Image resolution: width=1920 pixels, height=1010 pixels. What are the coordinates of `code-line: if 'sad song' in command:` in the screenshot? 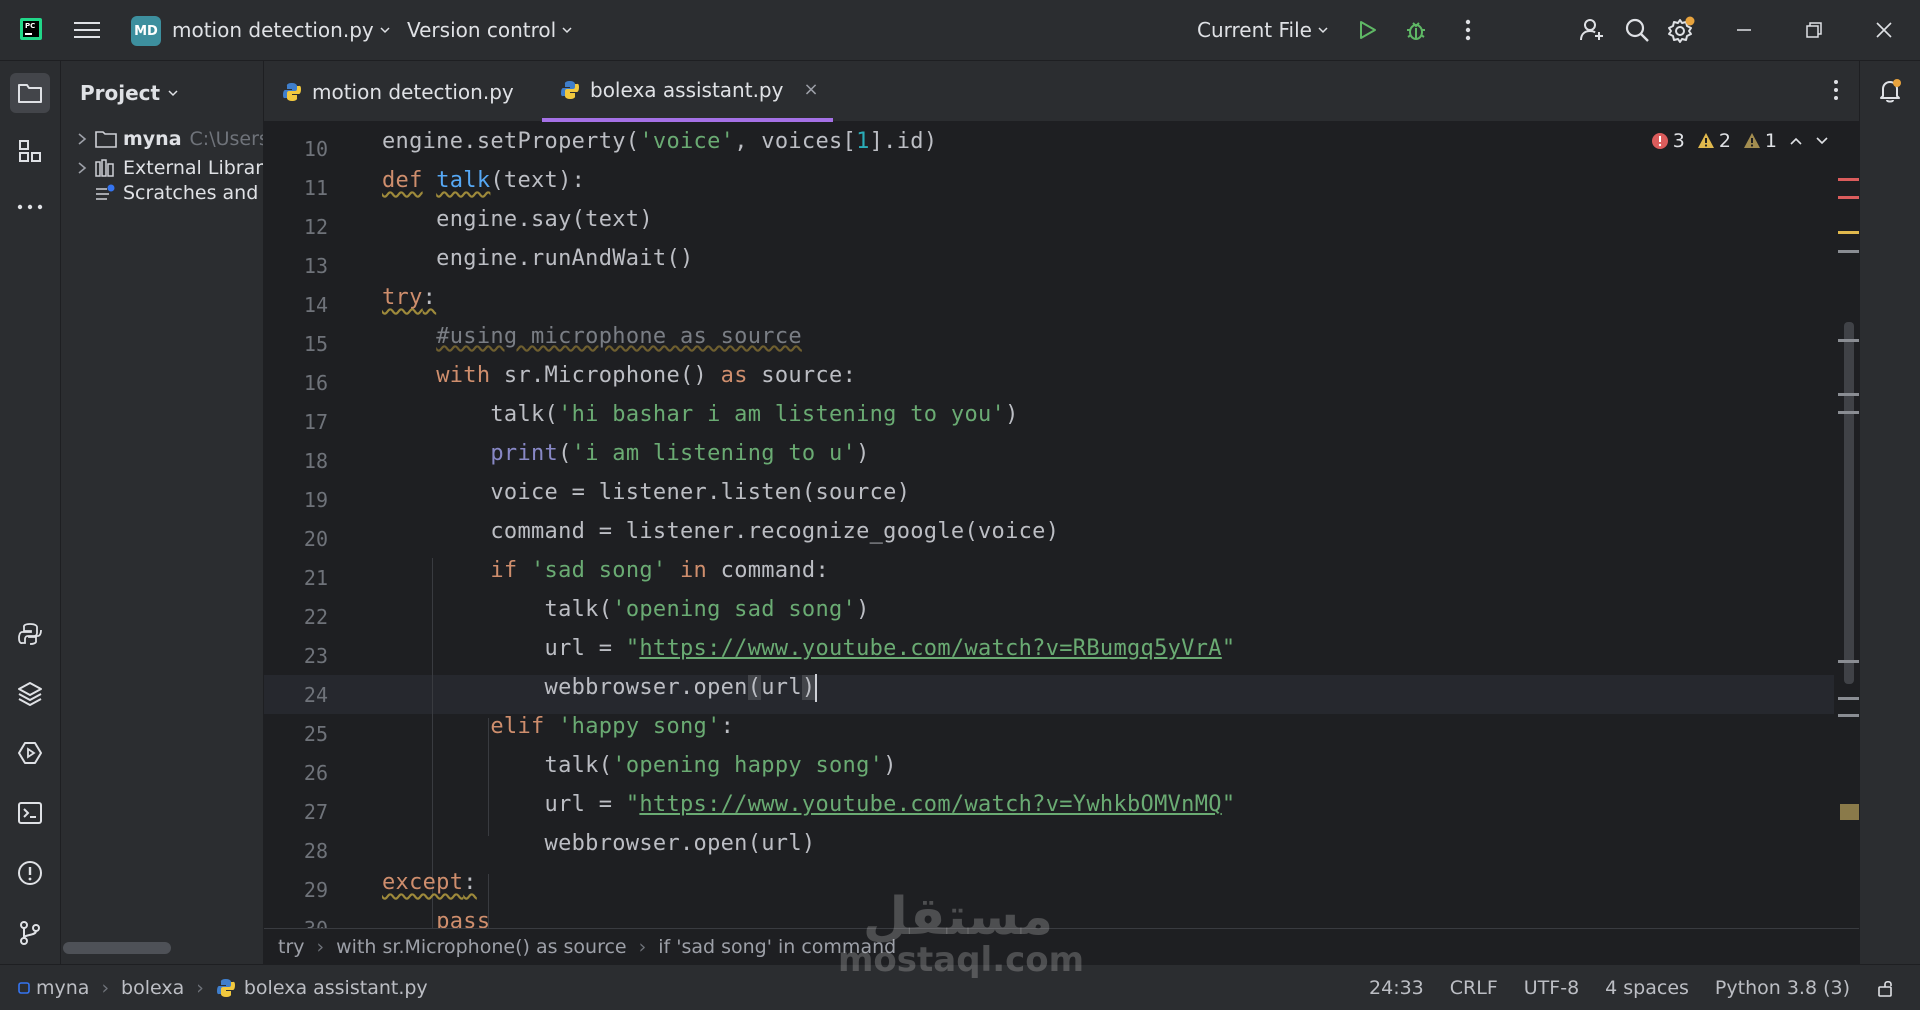 It's located at (605, 570).